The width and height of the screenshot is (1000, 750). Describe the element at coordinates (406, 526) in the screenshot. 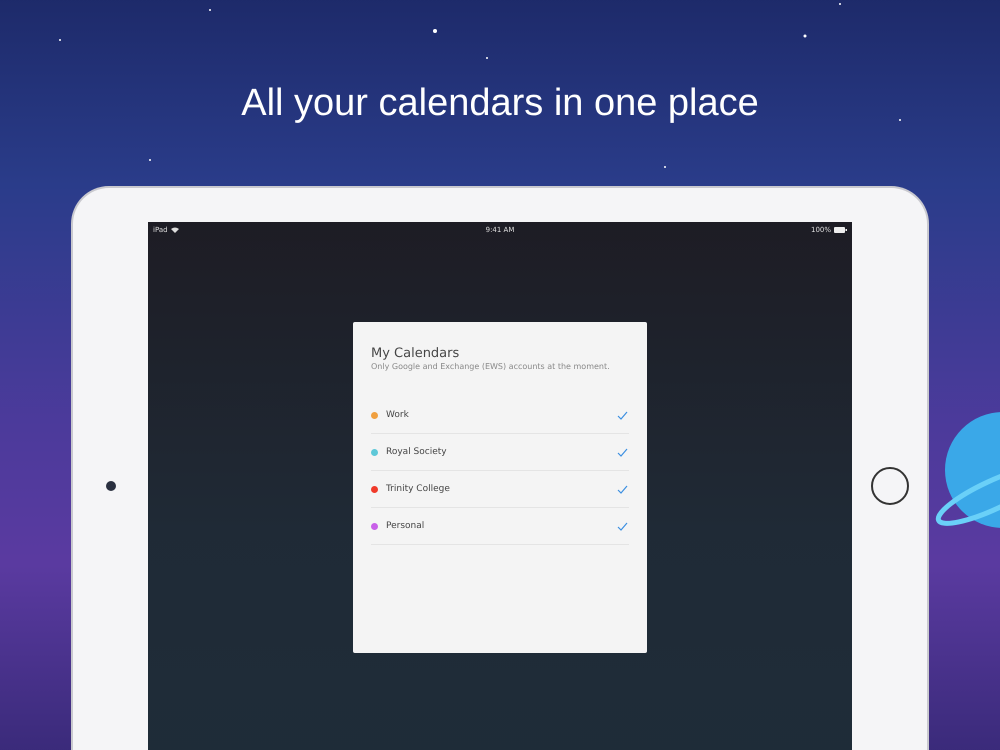

I see `calendar-name: Personal` at that location.